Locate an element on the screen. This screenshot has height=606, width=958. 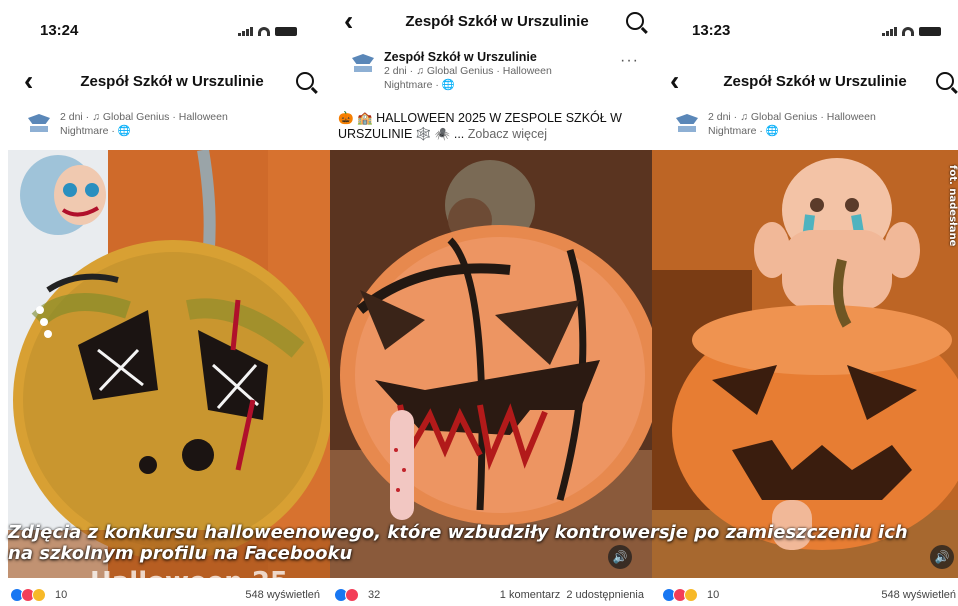
more-options-icon: ··· is located at coordinates (629, 61).